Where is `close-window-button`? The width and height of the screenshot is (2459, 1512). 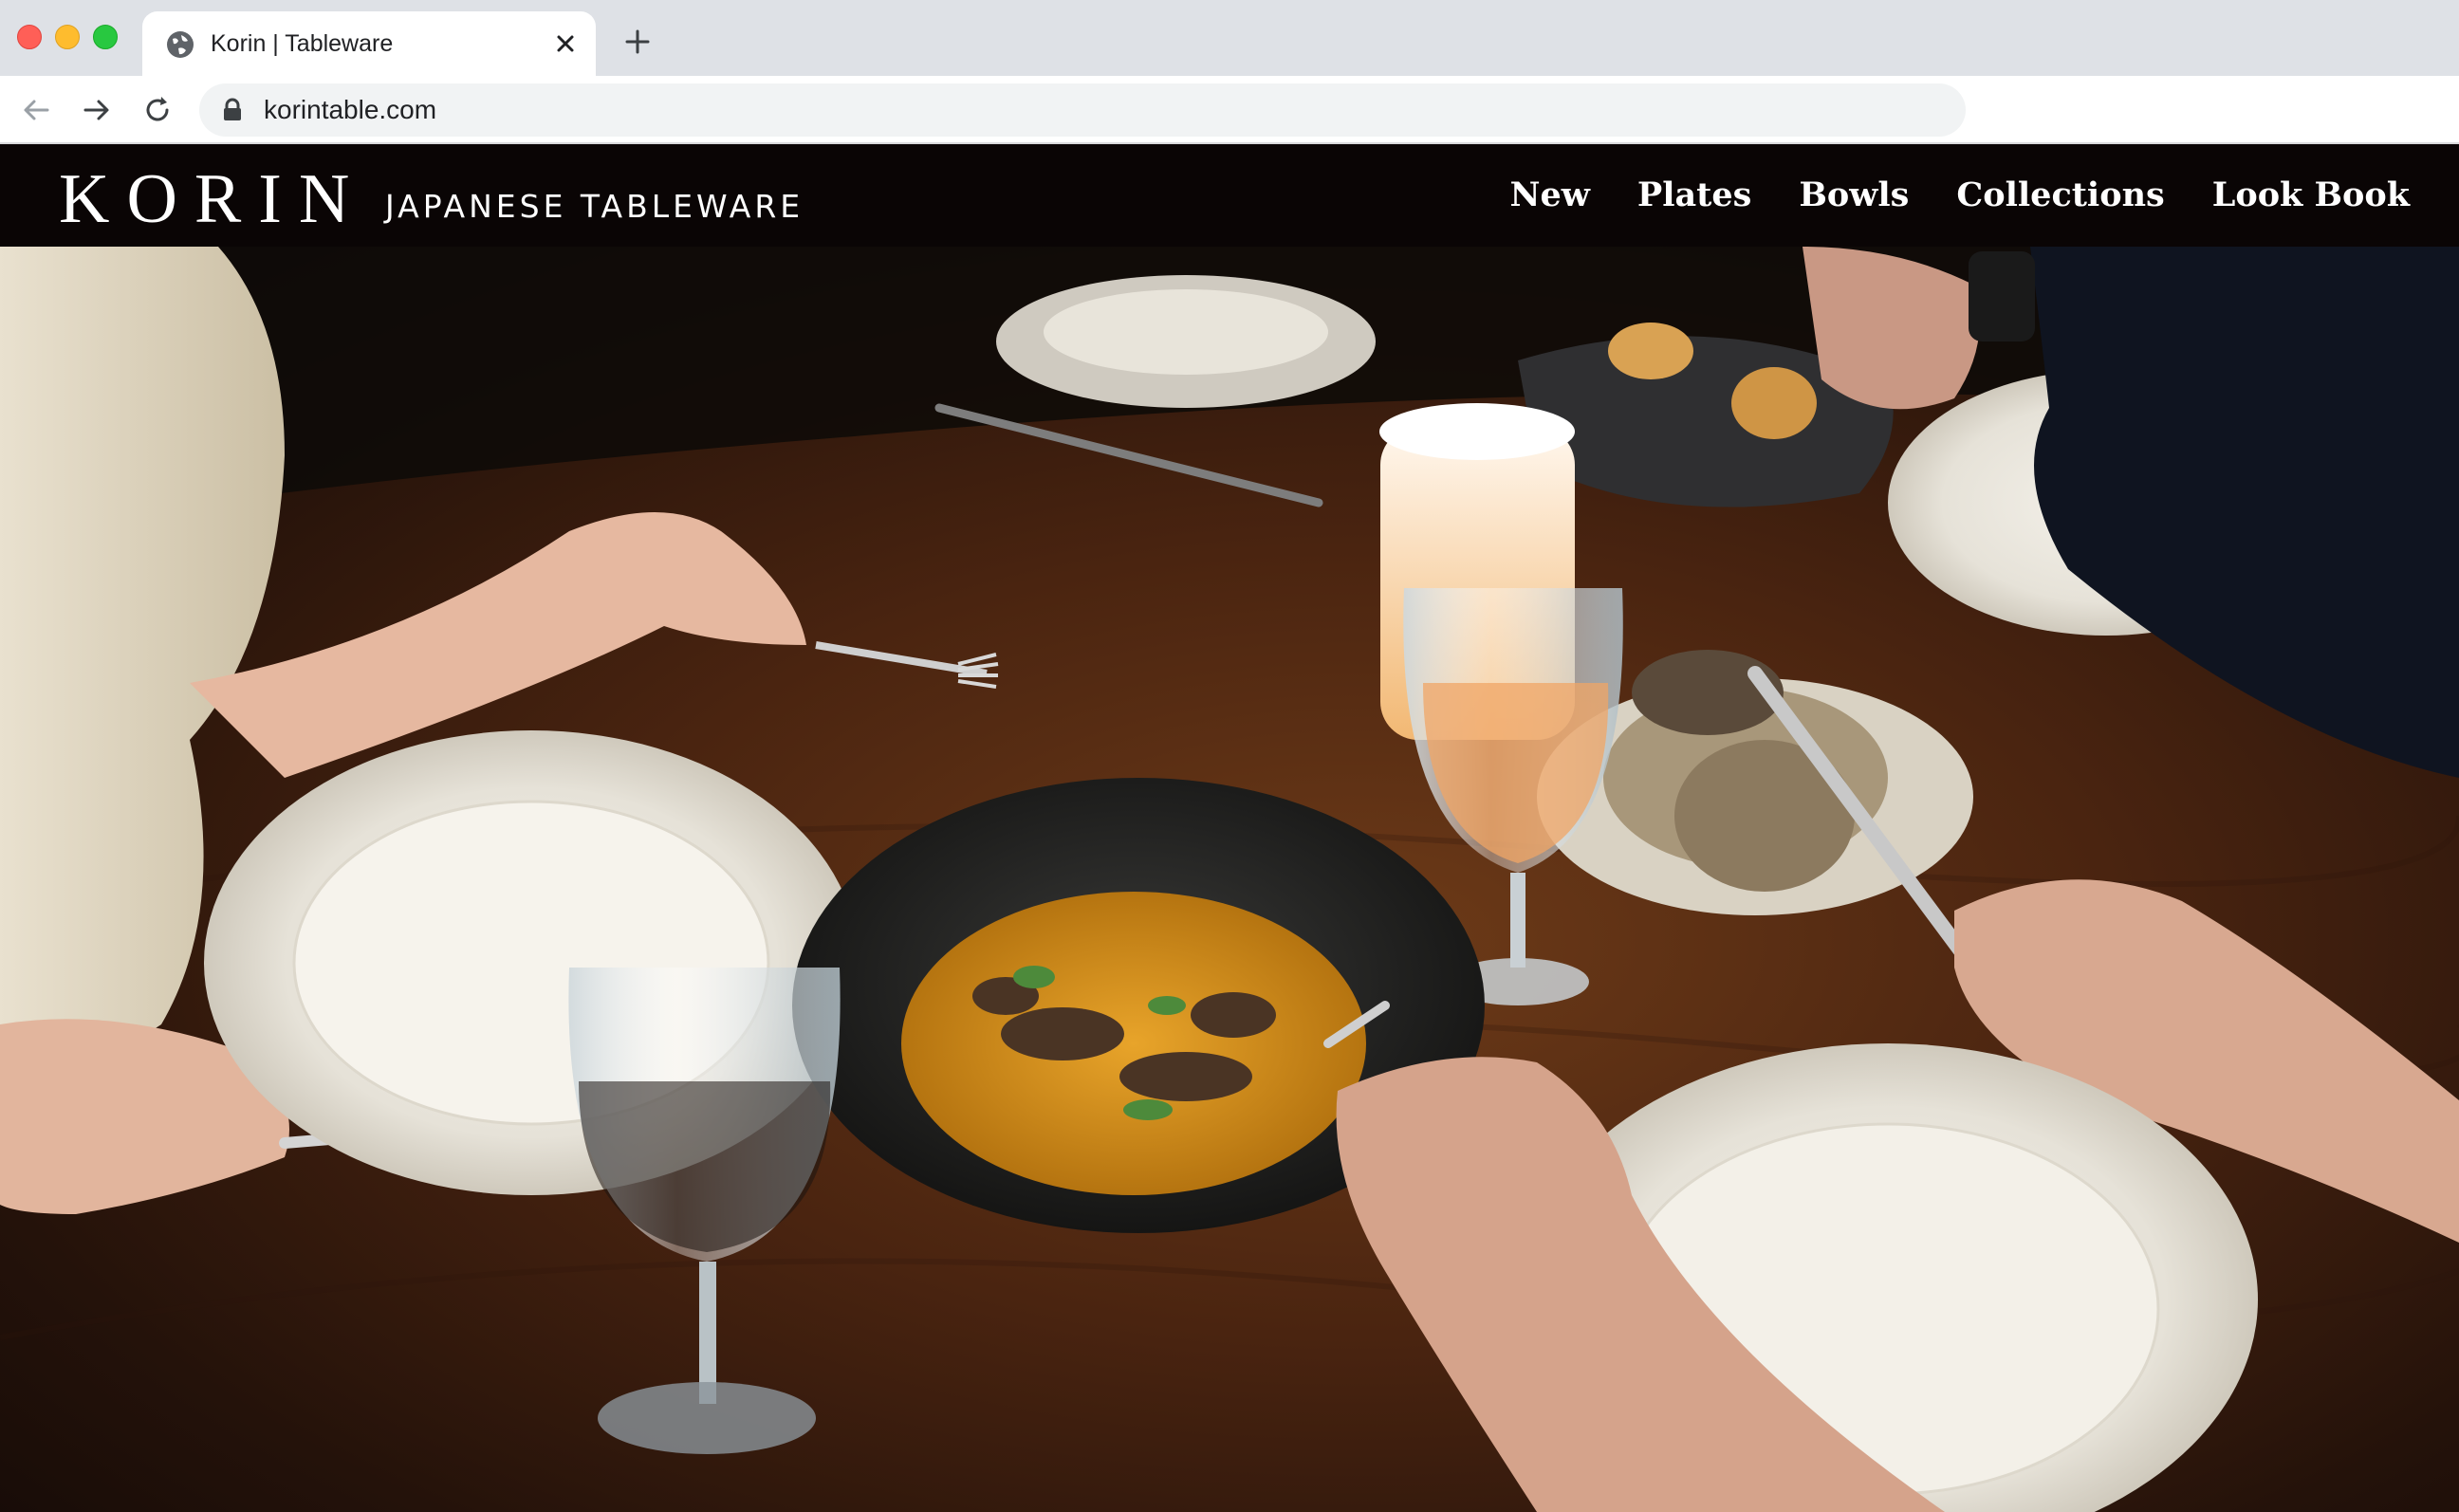 close-window-button is located at coordinates (29, 37).